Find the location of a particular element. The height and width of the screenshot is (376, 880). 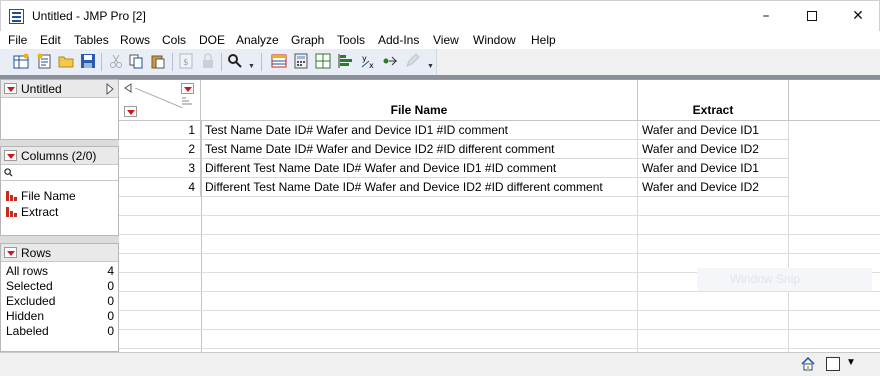

collapse-arrow-icon is located at coordinates (128, 88).